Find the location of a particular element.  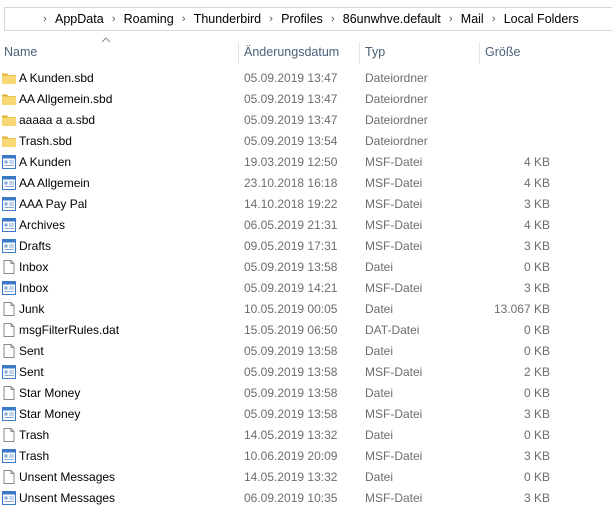

file-date: 14.10.2018 19:22 is located at coordinates (291, 204).